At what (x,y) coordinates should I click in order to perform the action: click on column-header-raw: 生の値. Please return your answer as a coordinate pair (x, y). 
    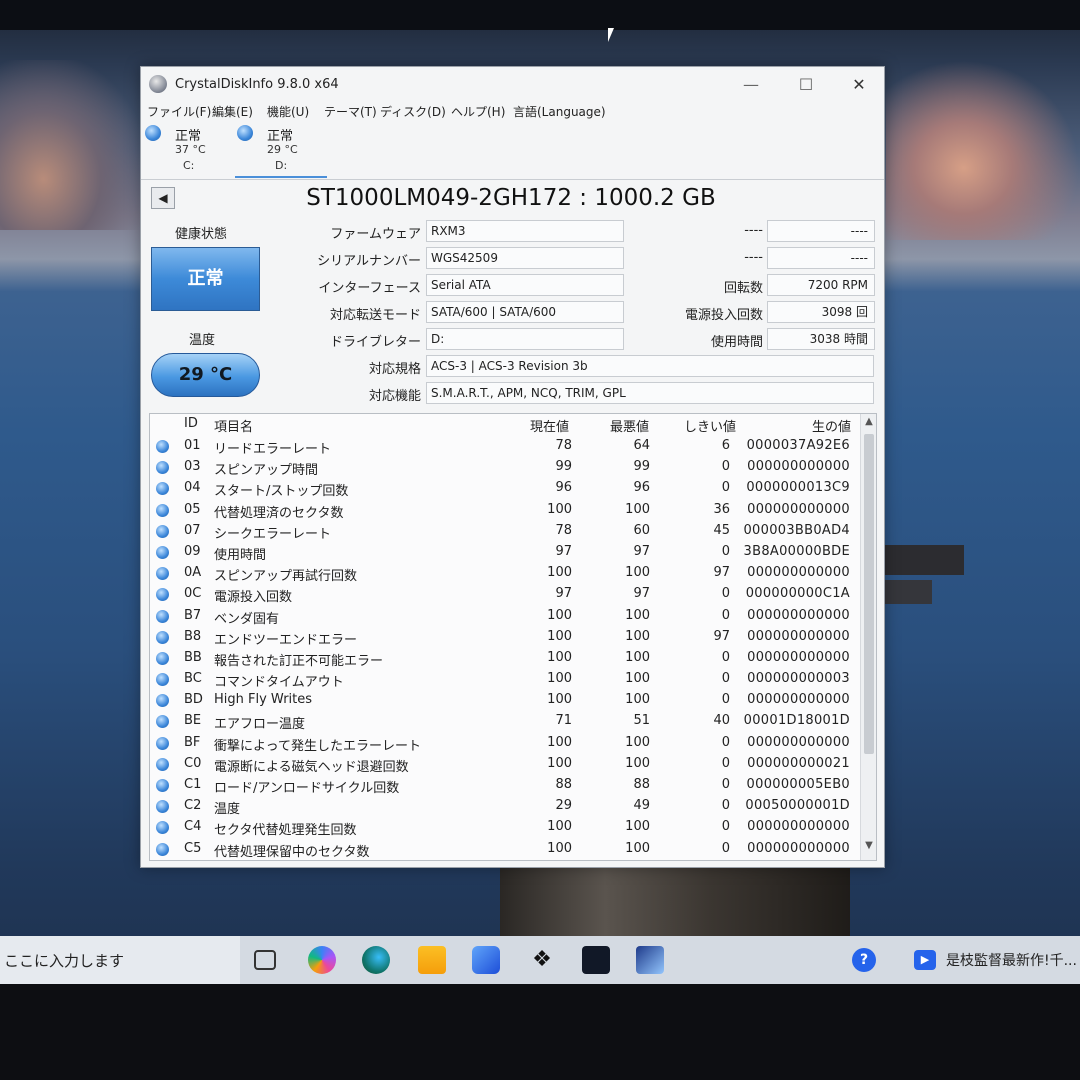
    Looking at the image, I should click on (831, 425).